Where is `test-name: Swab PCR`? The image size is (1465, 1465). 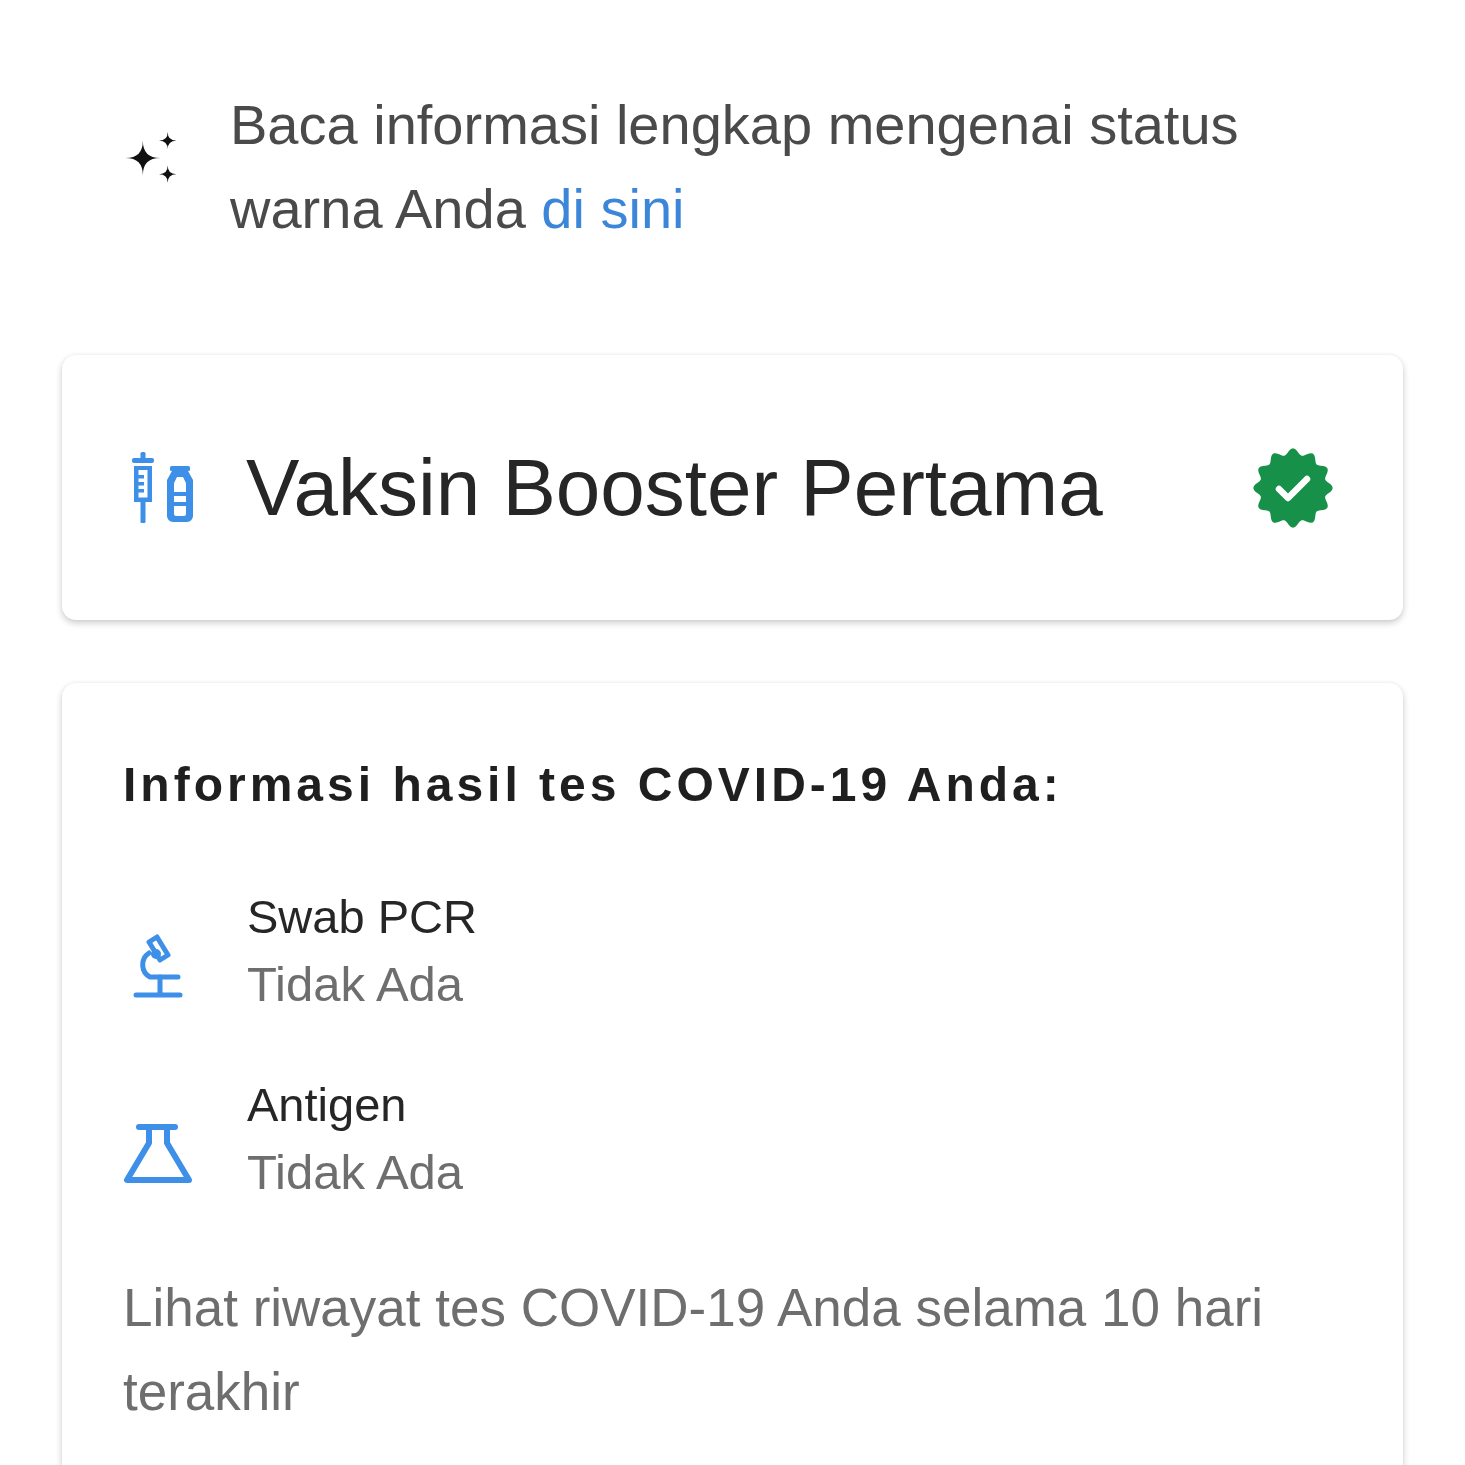 test-name: Swab PCR is located at coordinates (362, 917).